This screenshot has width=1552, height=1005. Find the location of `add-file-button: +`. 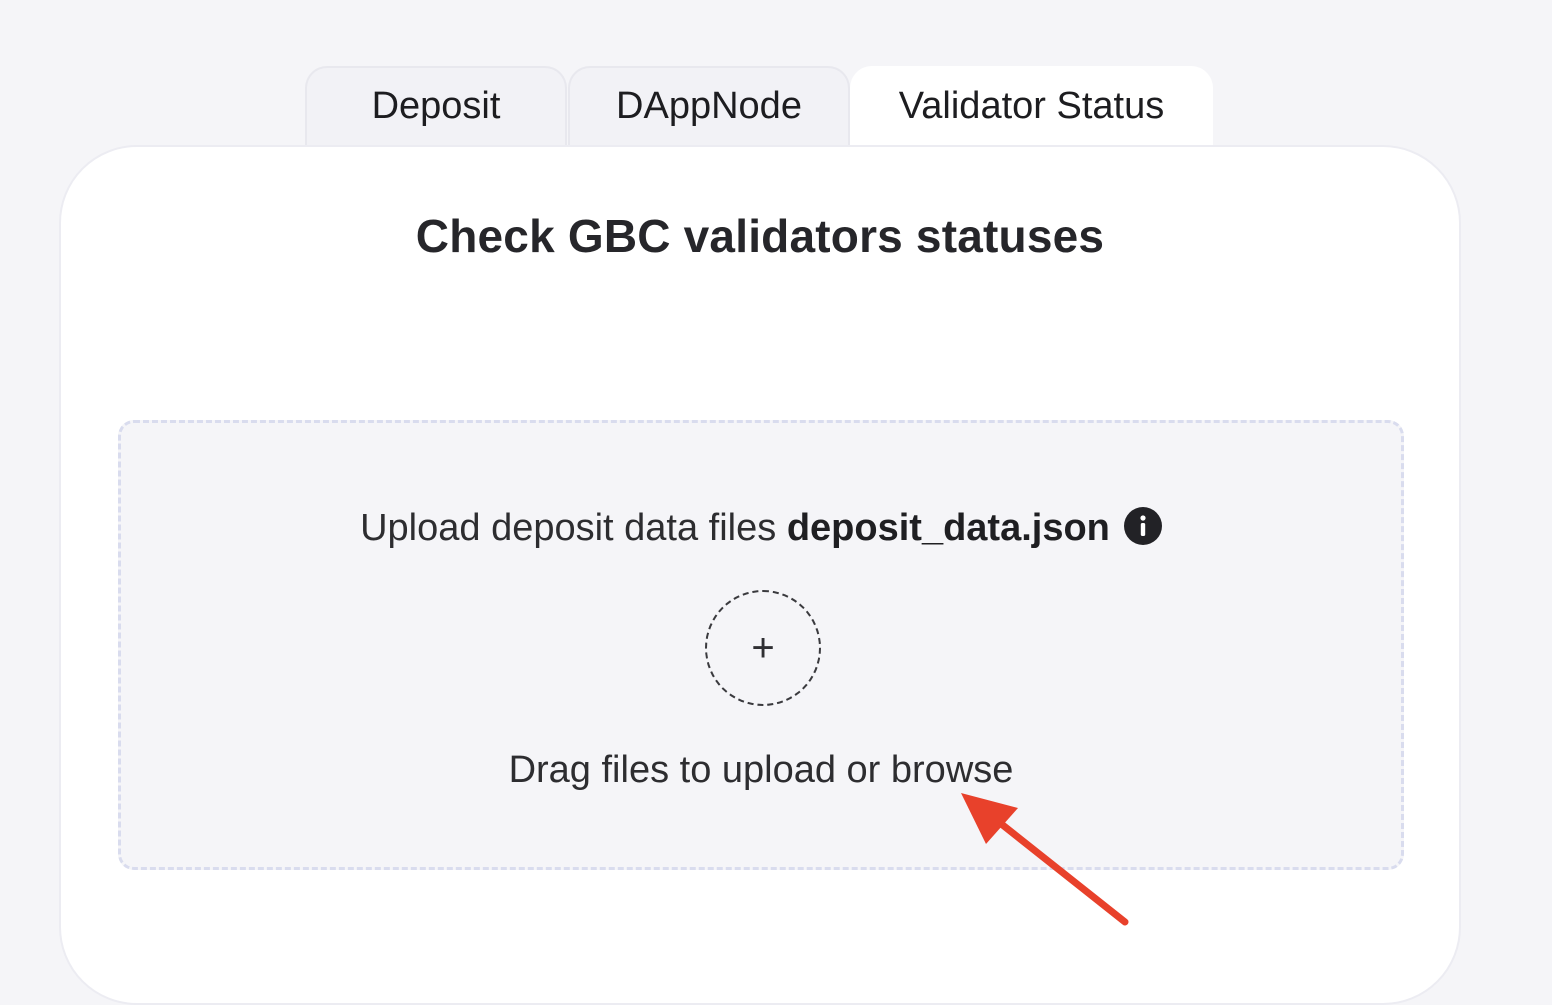

add-file-button: + is located at coordinates (763, 648).